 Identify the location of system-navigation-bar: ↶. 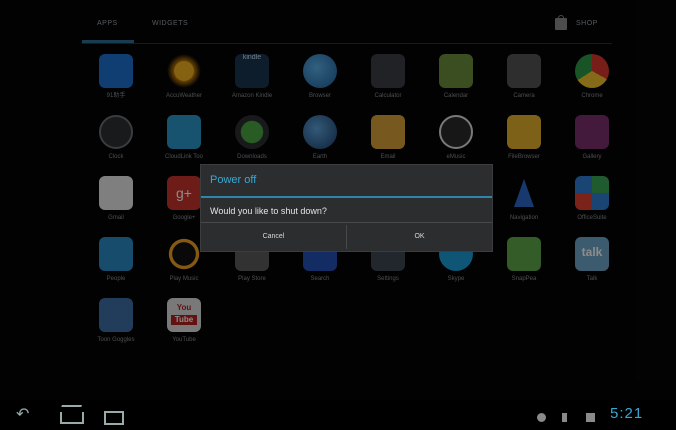
(338, 415).